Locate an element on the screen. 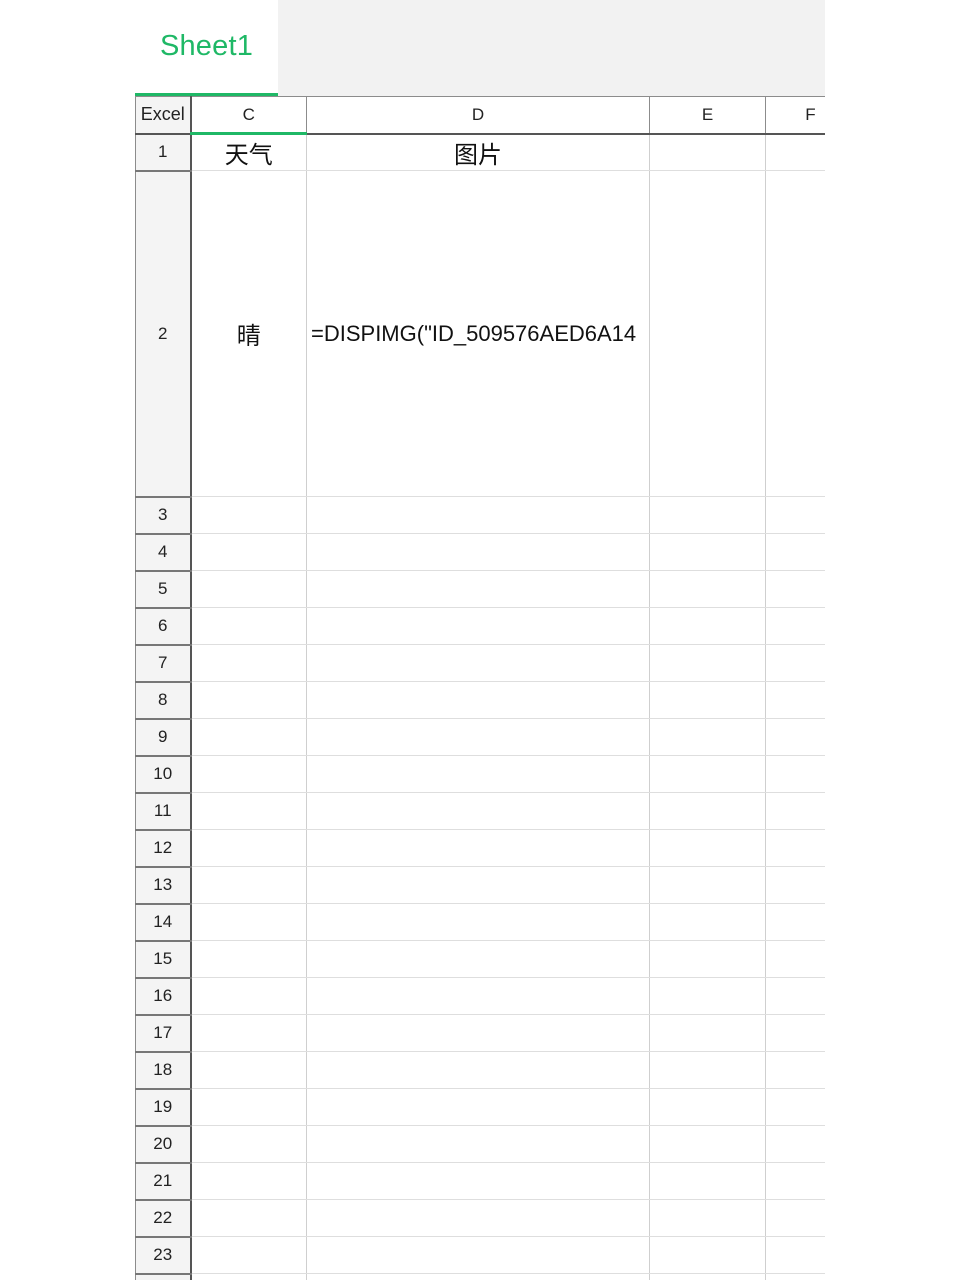 Image resolution: width=960 pixels, height=1280 pixels. cell-c10 is located at coordinates (248, 774).